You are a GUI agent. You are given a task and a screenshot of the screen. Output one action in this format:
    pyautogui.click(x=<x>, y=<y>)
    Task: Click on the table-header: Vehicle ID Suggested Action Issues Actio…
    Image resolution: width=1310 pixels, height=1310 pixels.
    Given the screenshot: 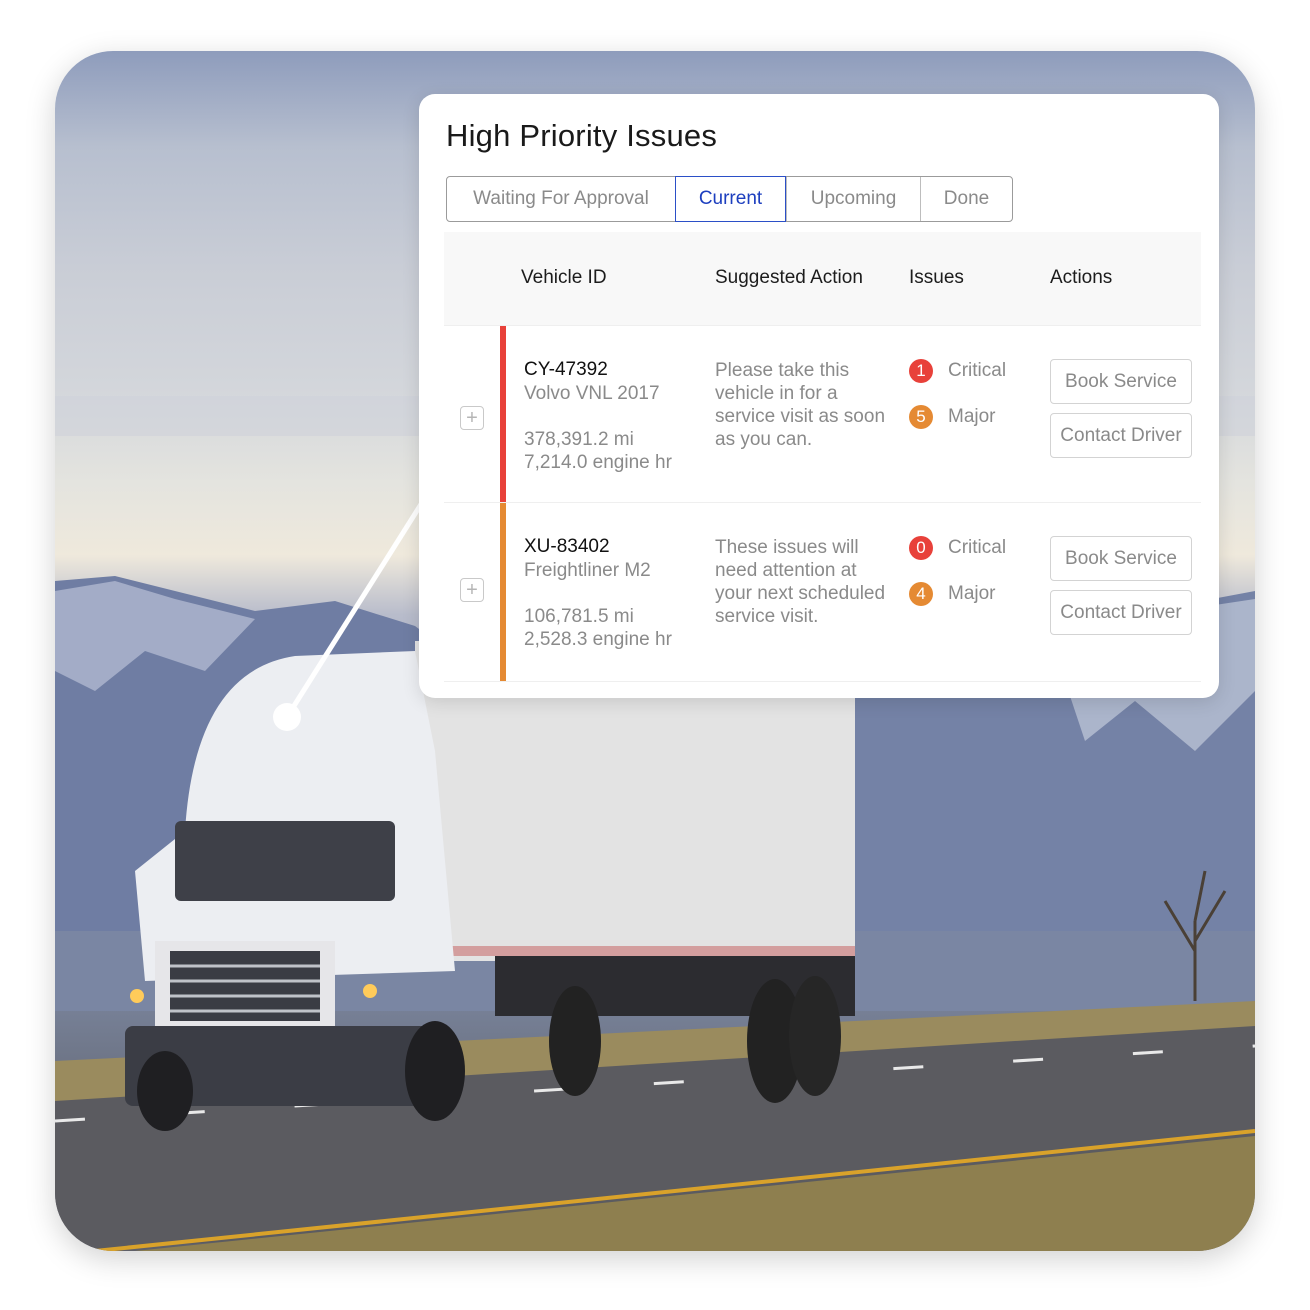 What is the action you would take?
    pyautogui.click(x=822, y=279)
    